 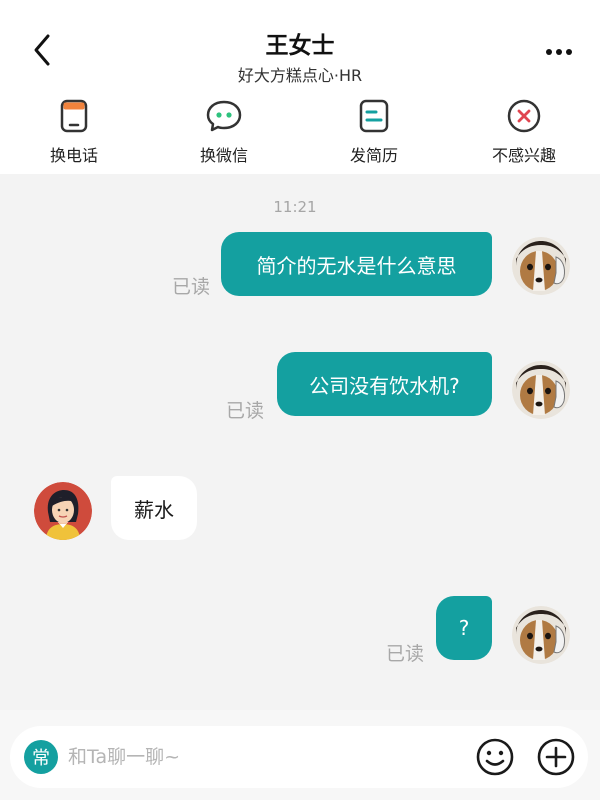 I want to click on incoming-message: 薪水, so click(x=154, y=508).